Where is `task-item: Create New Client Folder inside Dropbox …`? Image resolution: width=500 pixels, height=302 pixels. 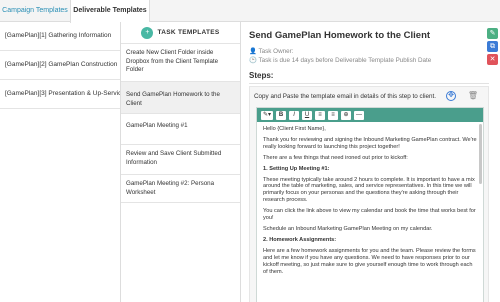 task-item: Create New Client Folder inside Dropbox … is located at coordinates (180, 63).